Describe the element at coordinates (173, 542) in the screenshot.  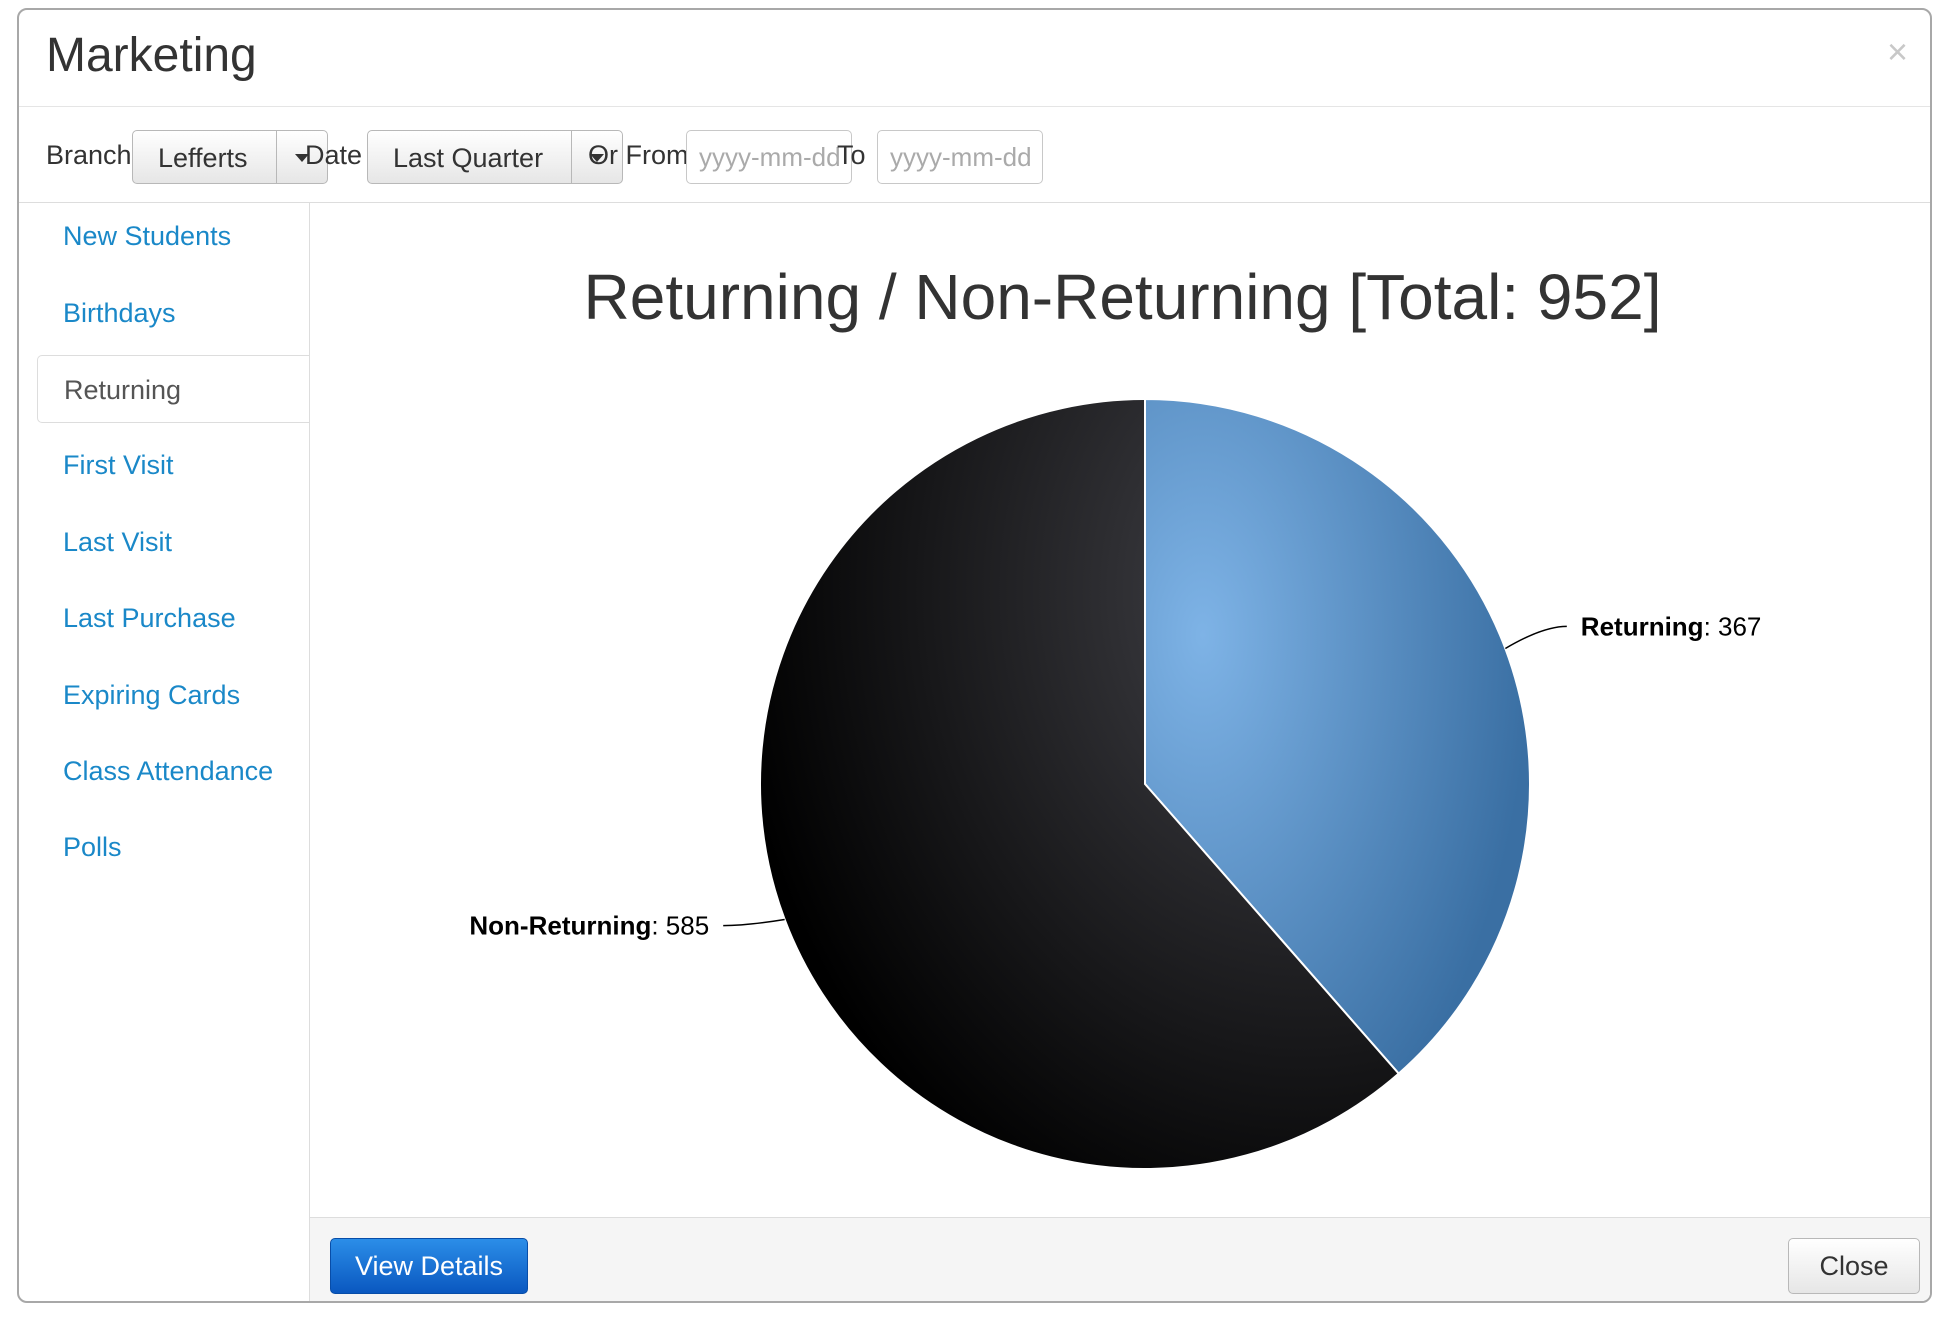
I see `sidebar-item-last-visit: Last Visit` at that location.